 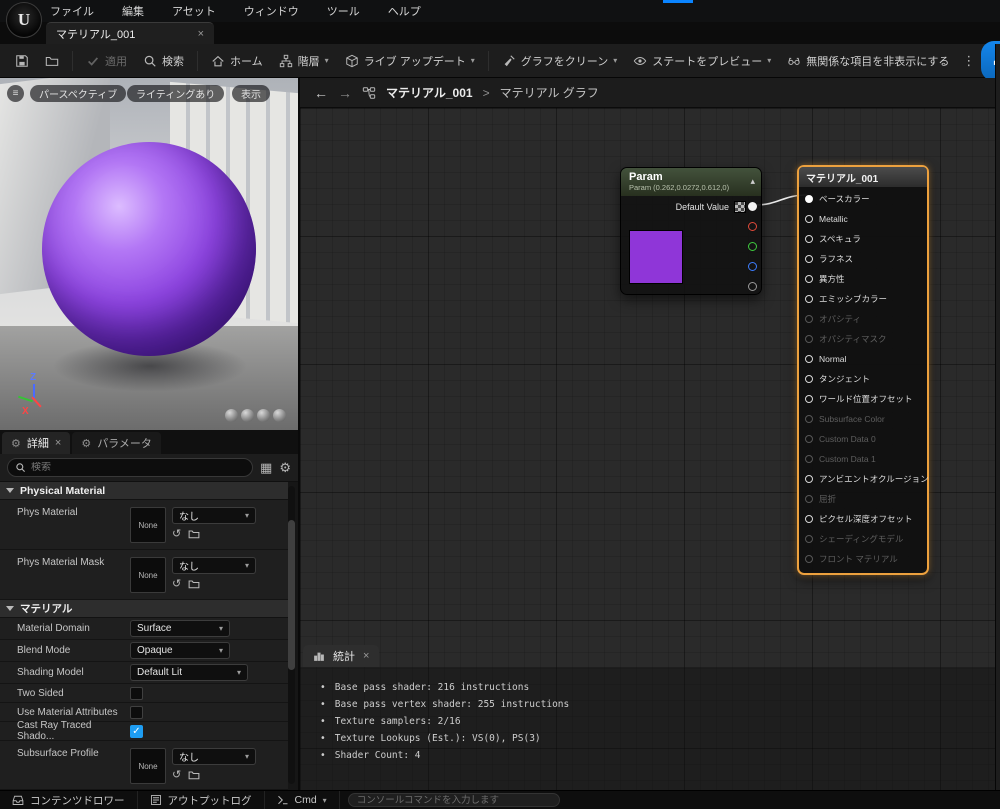 What do you see at coordinates (752, 206) in the screenshot?
I see `output-pin-rgb` at bounding box center [752, 206].